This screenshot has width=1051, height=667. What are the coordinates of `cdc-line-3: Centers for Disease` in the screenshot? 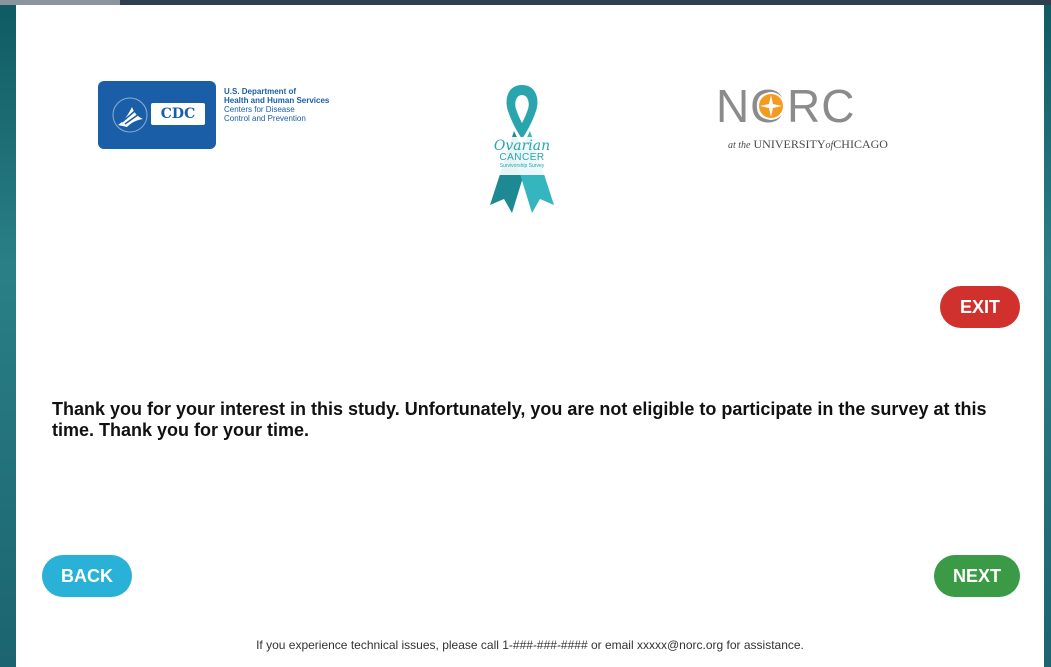 It's located at (259, 109).